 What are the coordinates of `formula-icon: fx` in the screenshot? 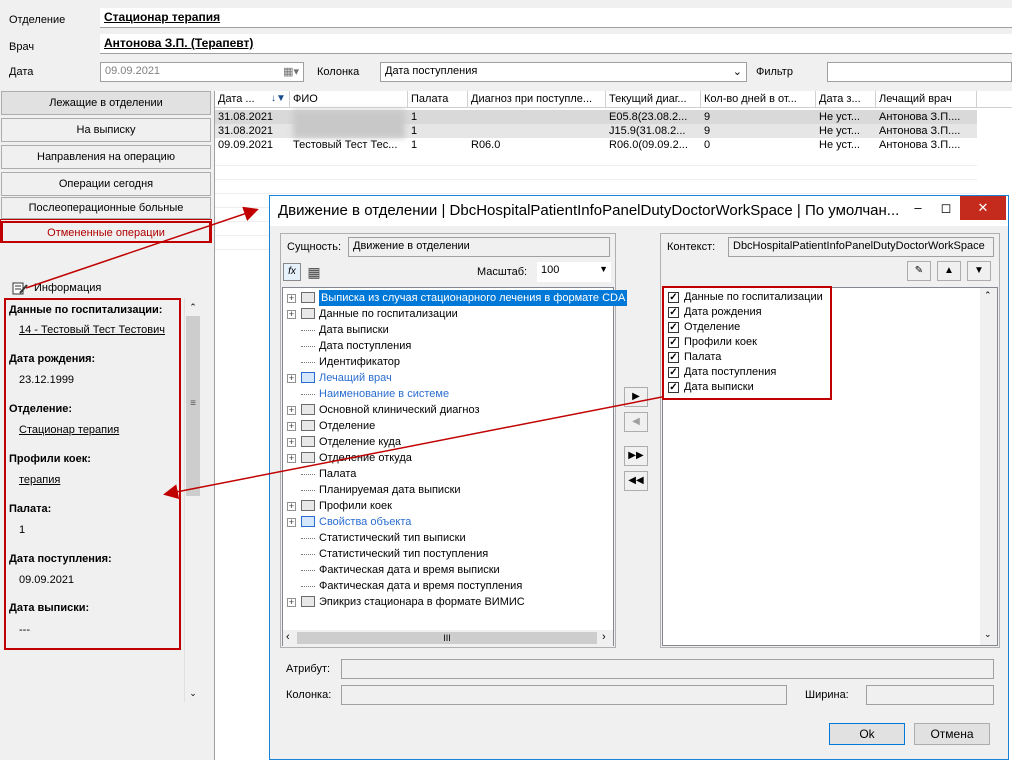 It's located at (292, 272).